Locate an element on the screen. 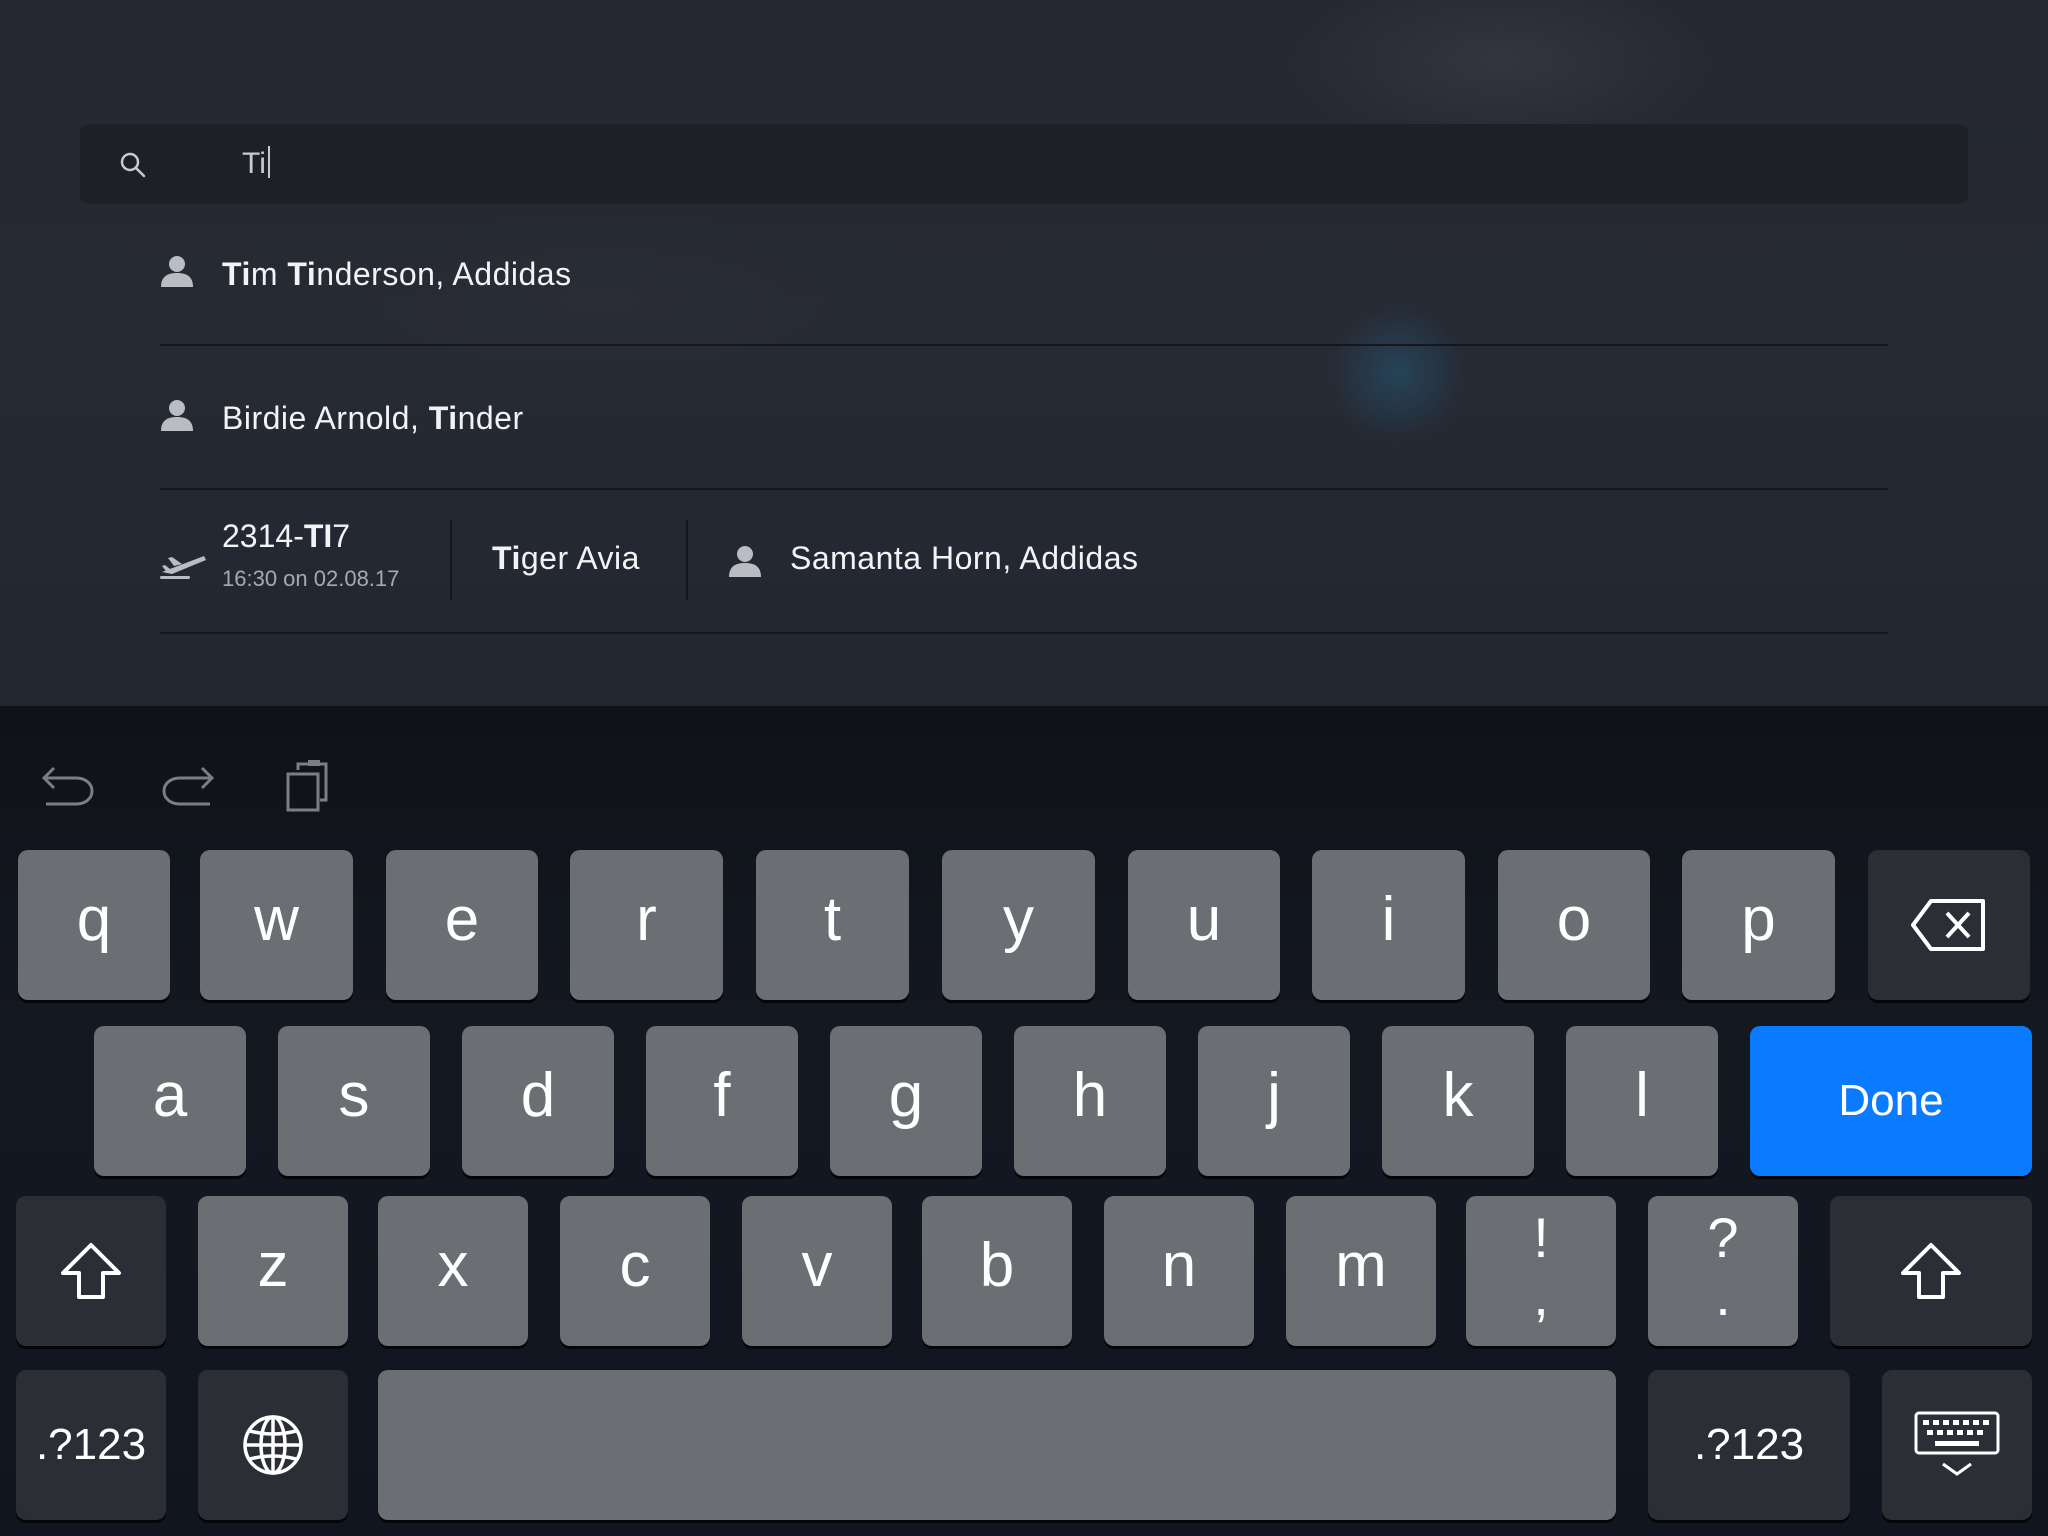  key-bottom-label: , is located at coordinates (1541, 1295).